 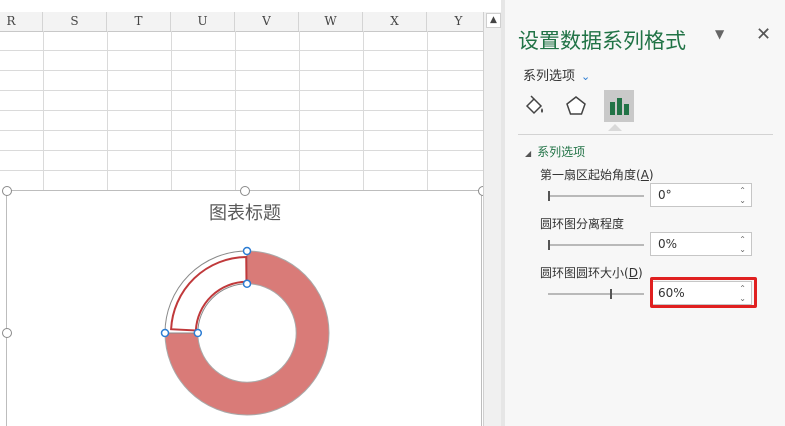 What do you see at coordinates (596, 245) in the screenshot?
I see `explosion-slider` at bounding box center [596, 245].